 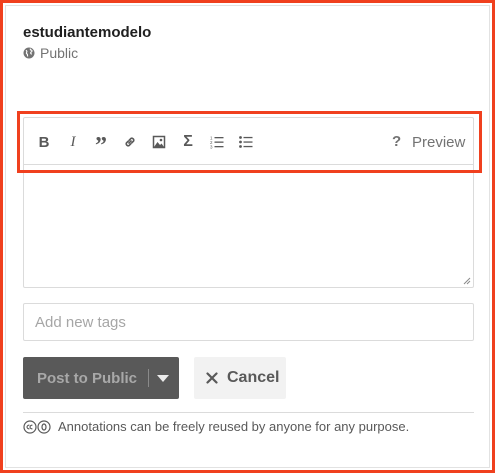 I want to click on username: estudiantemodelo, so click(x=87, y=32).